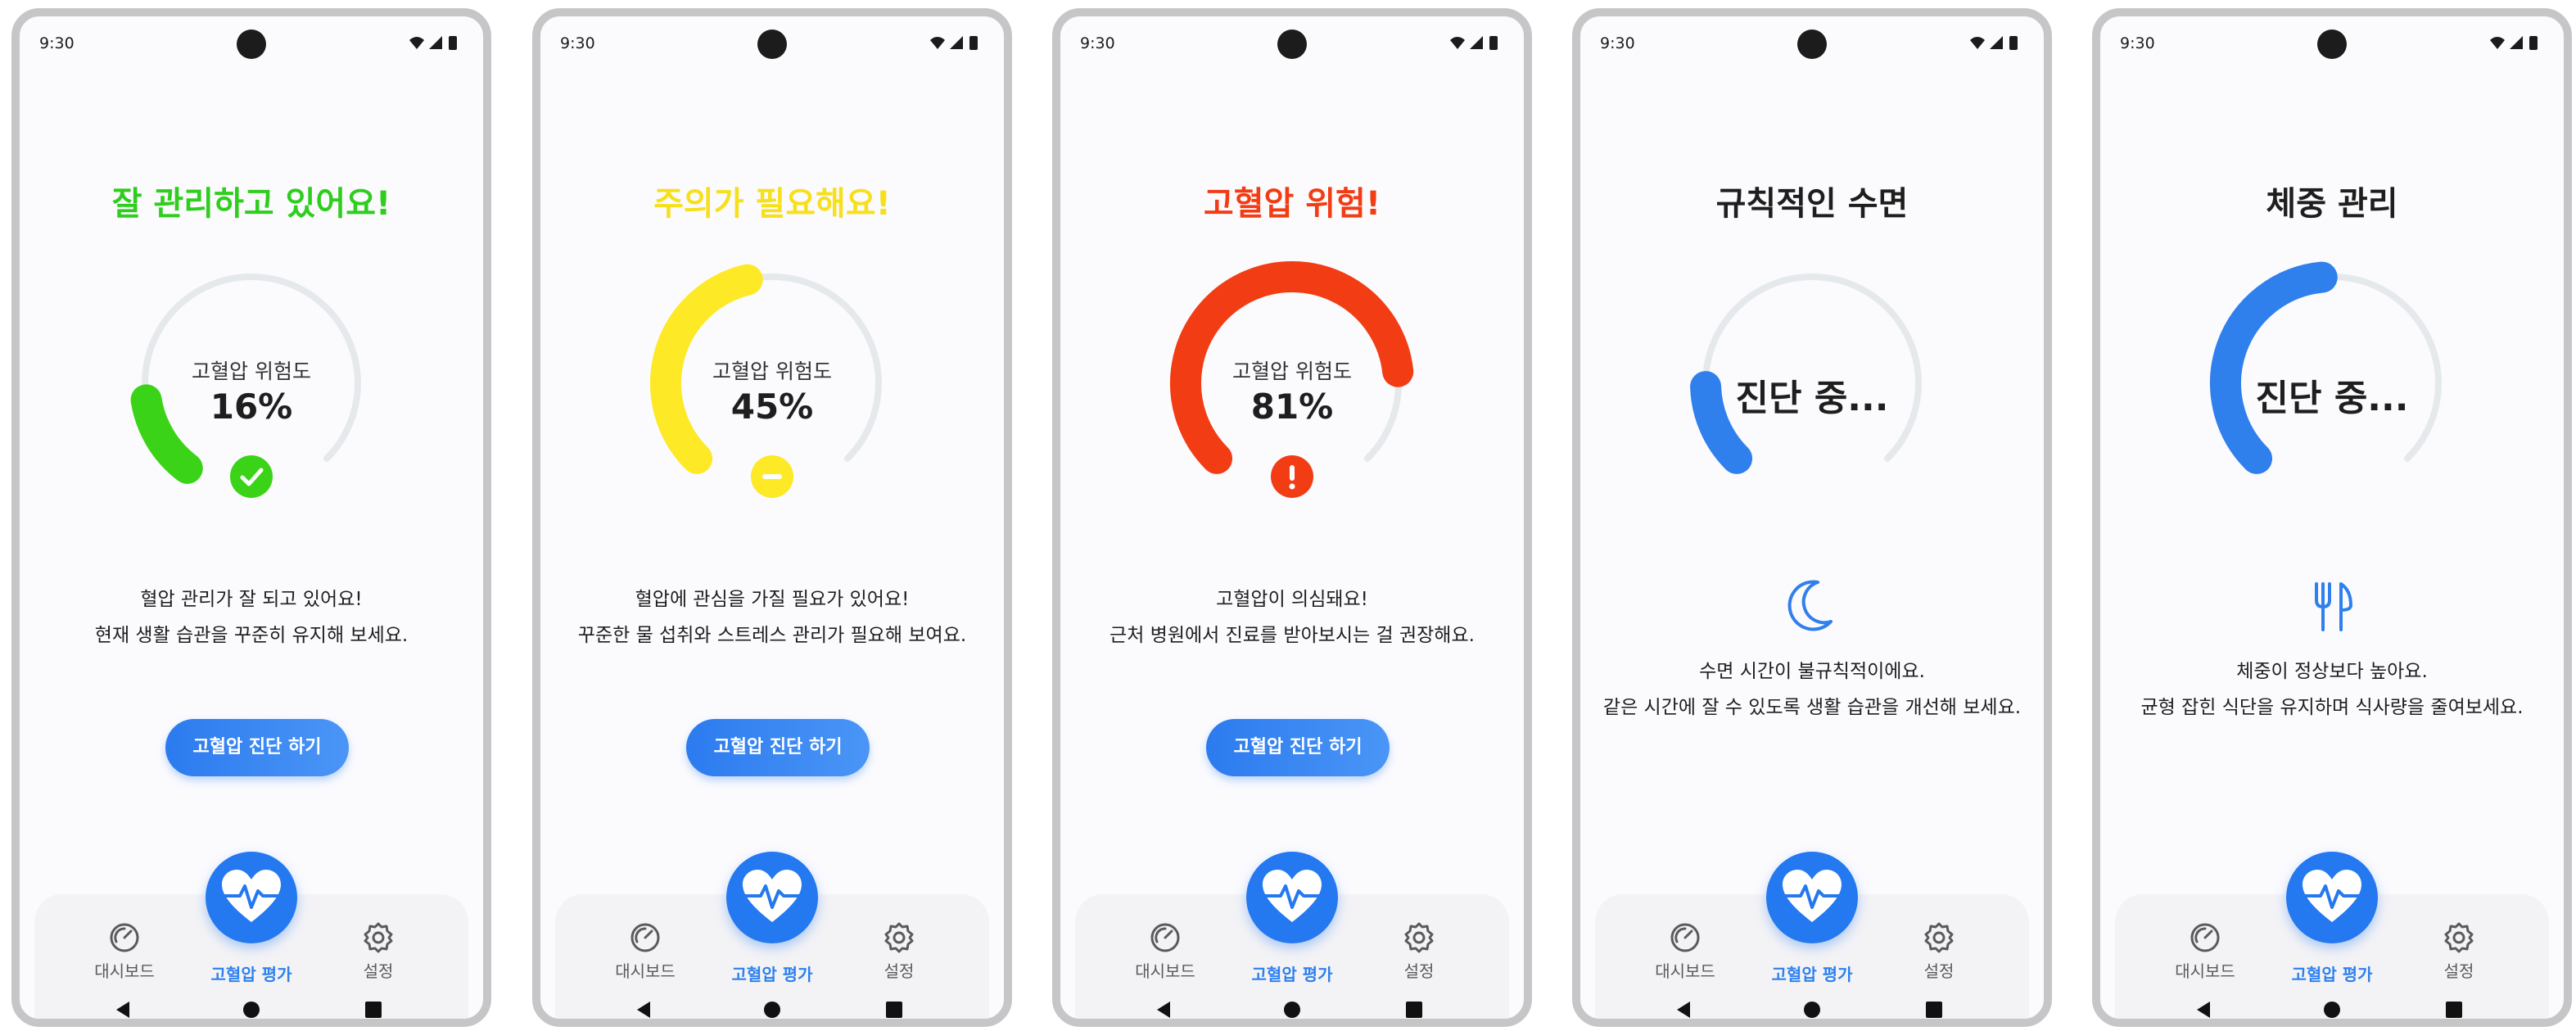 The image size is (2576, 1031). Describe the element at coordinates (1812, 606) in the screenshot. I see `moon-icon` at that location.